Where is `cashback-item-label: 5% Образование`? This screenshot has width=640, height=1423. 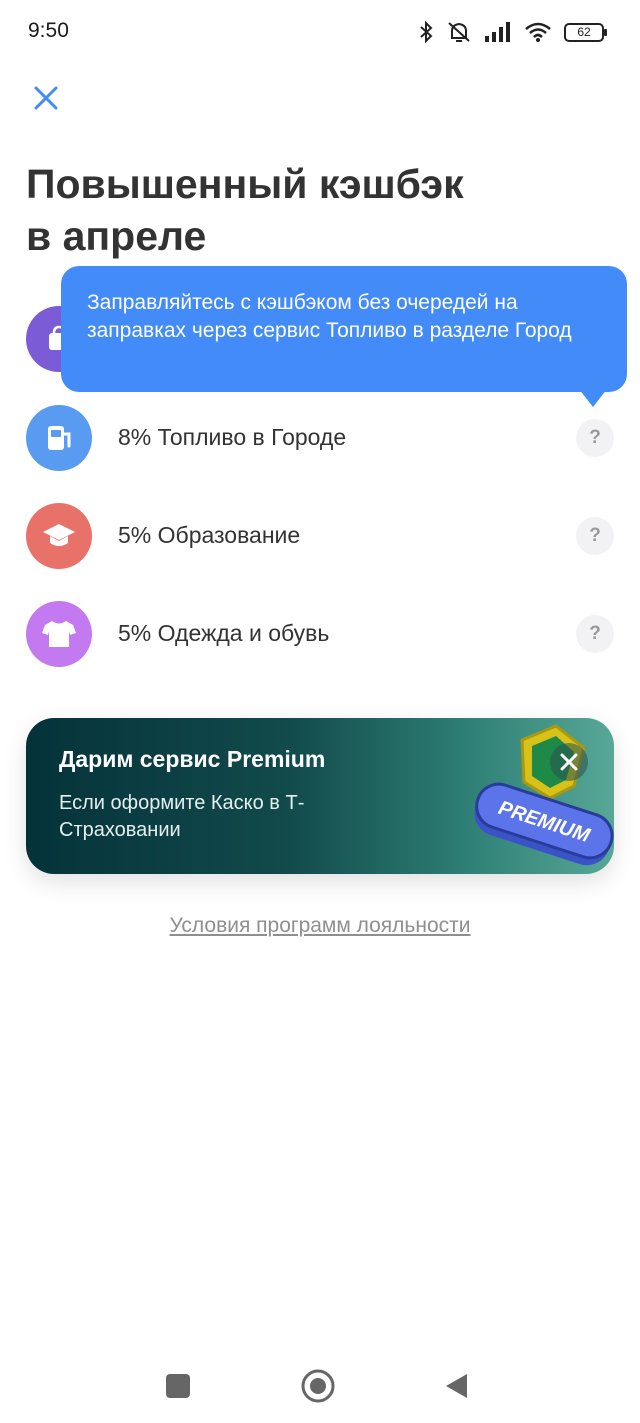 cashback-item-label: 5% Образование is located at coordinates (209, 535).